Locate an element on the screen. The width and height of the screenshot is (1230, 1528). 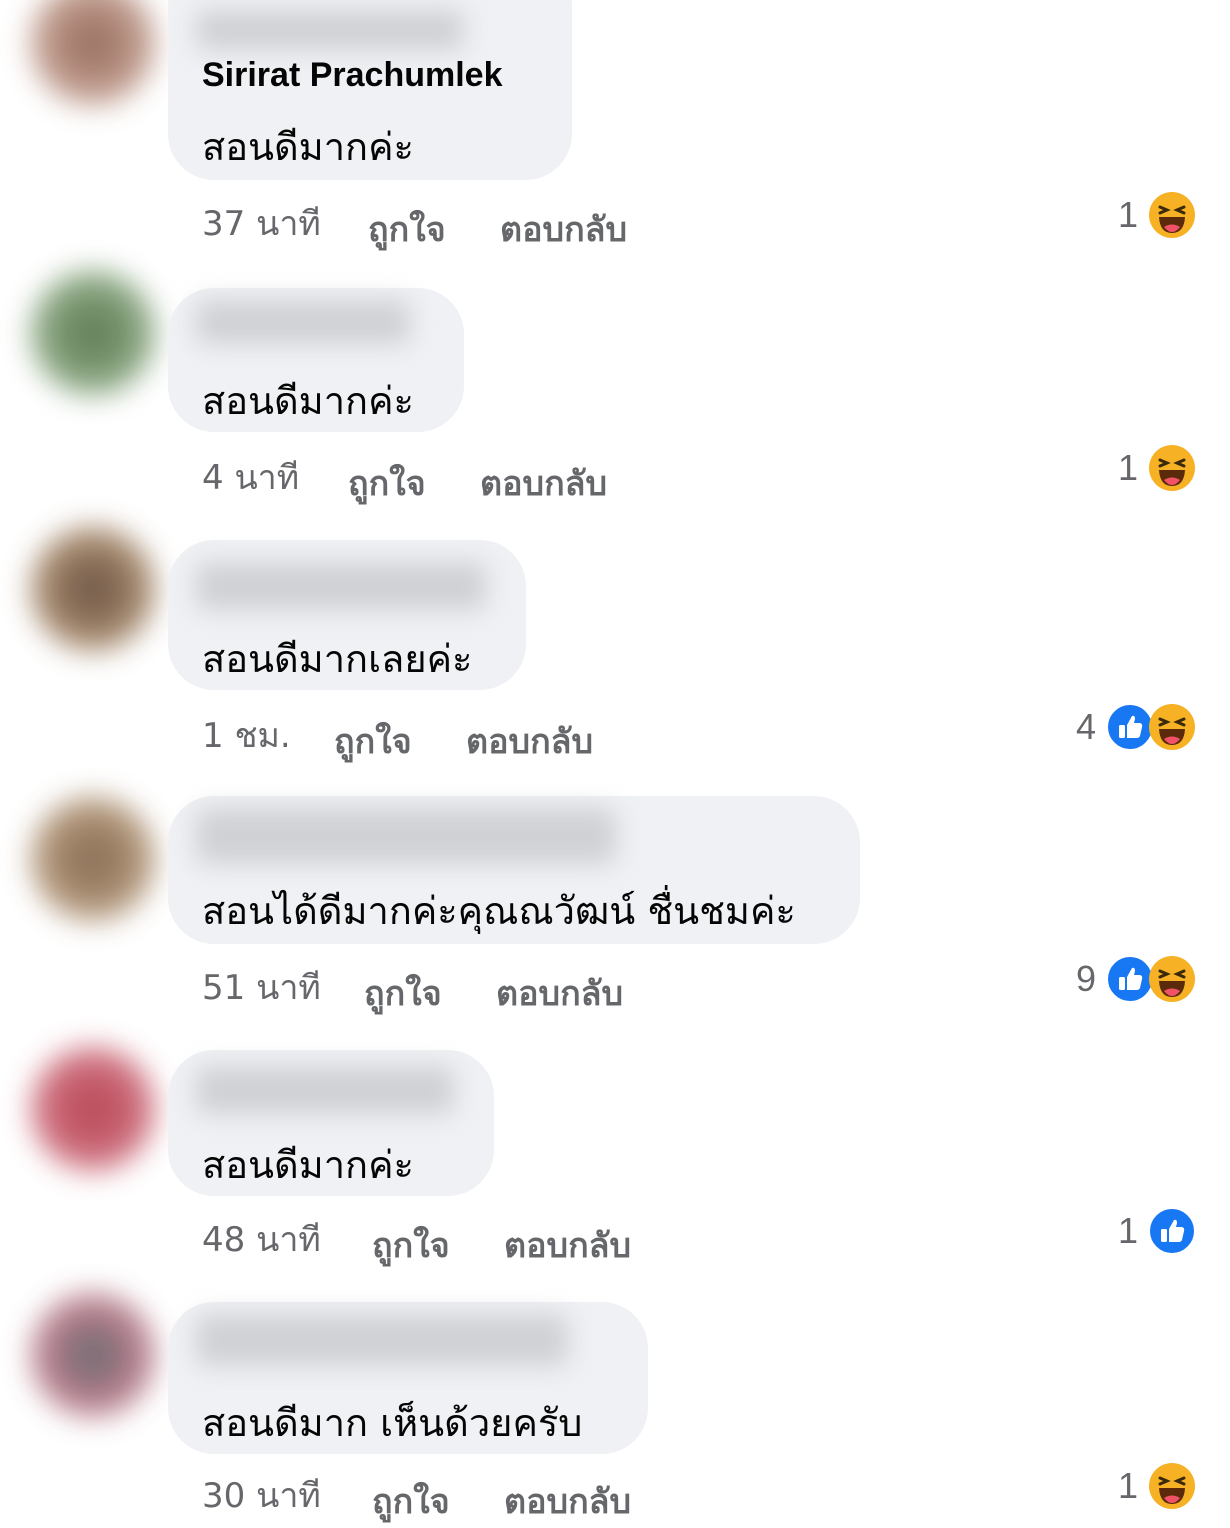
comment-time: 1 ชม. is located at coordinates (246, 735).